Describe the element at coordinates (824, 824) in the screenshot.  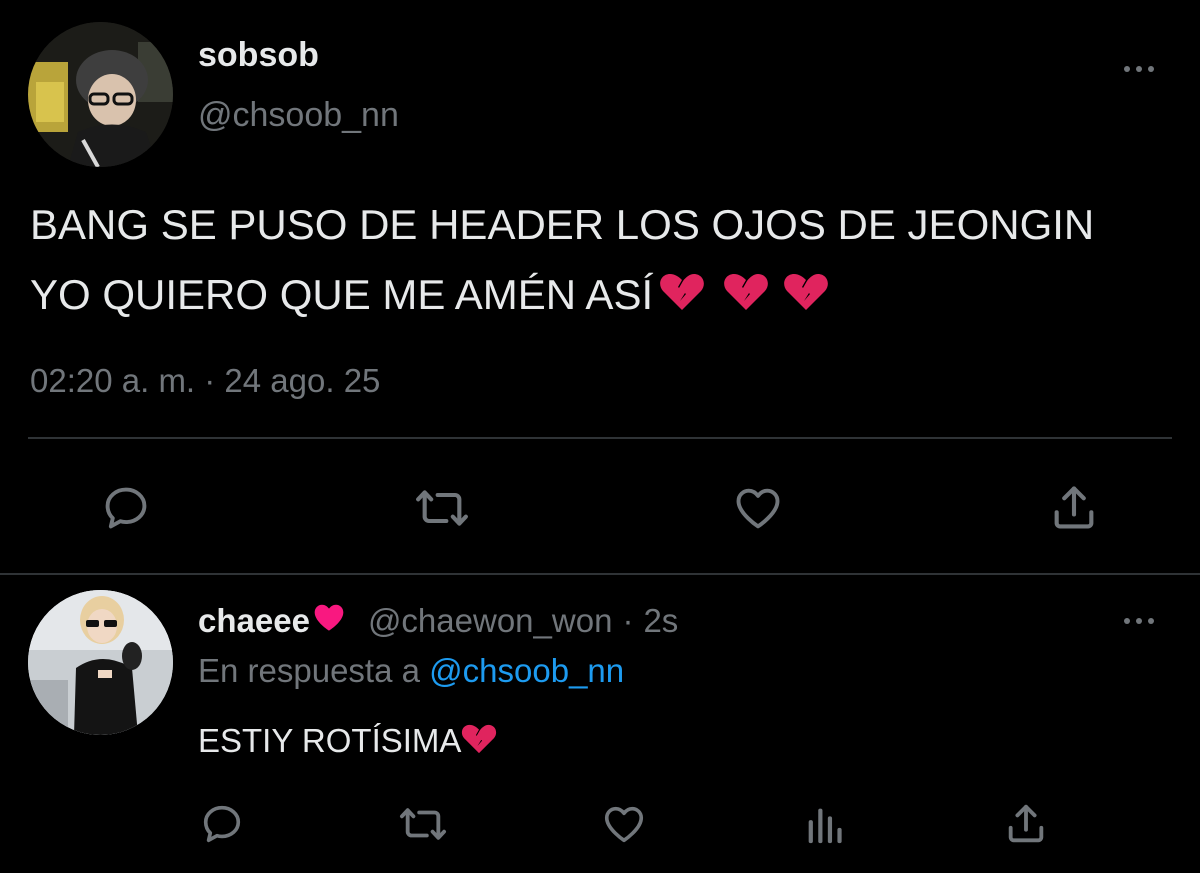
I see `analytics-icon` at that location.